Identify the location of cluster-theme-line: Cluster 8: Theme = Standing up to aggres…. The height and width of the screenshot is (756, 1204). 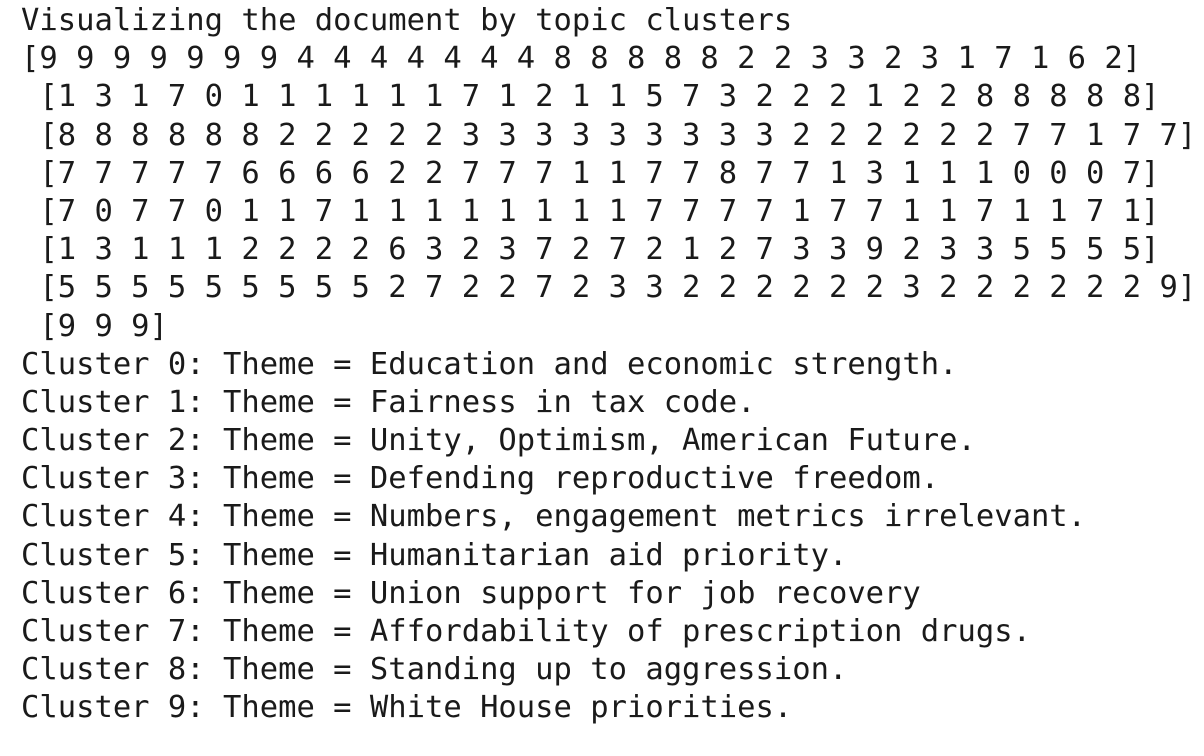
(434, 670).